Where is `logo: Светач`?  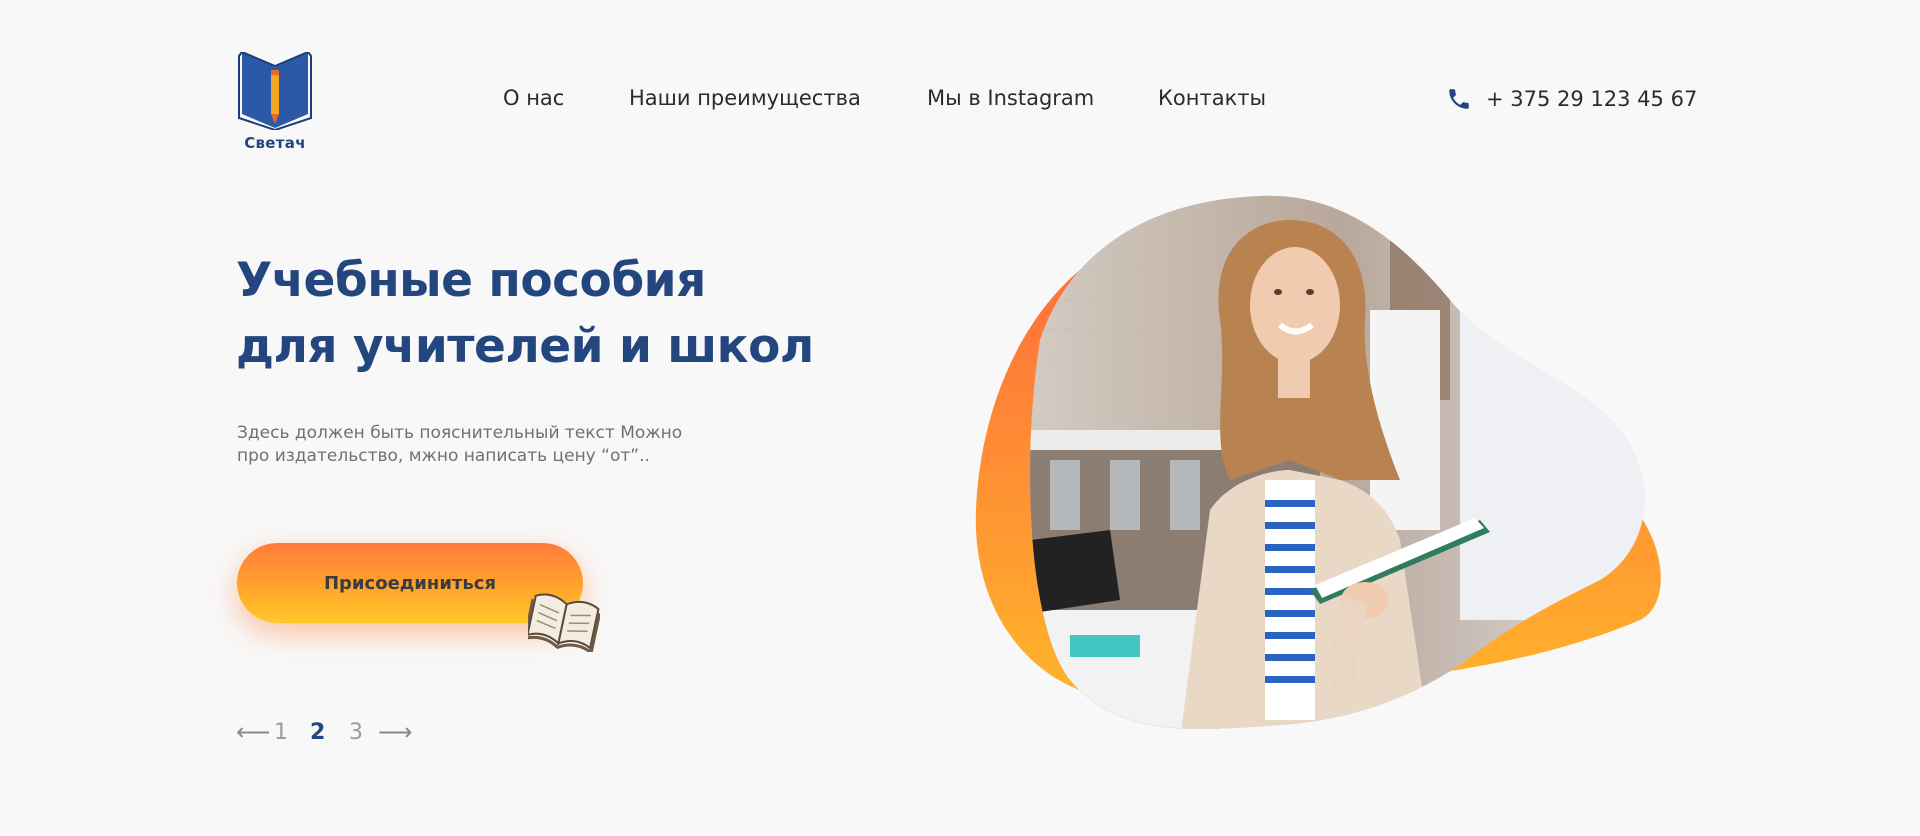 logo: Светач is located at coordinates (275, 102).